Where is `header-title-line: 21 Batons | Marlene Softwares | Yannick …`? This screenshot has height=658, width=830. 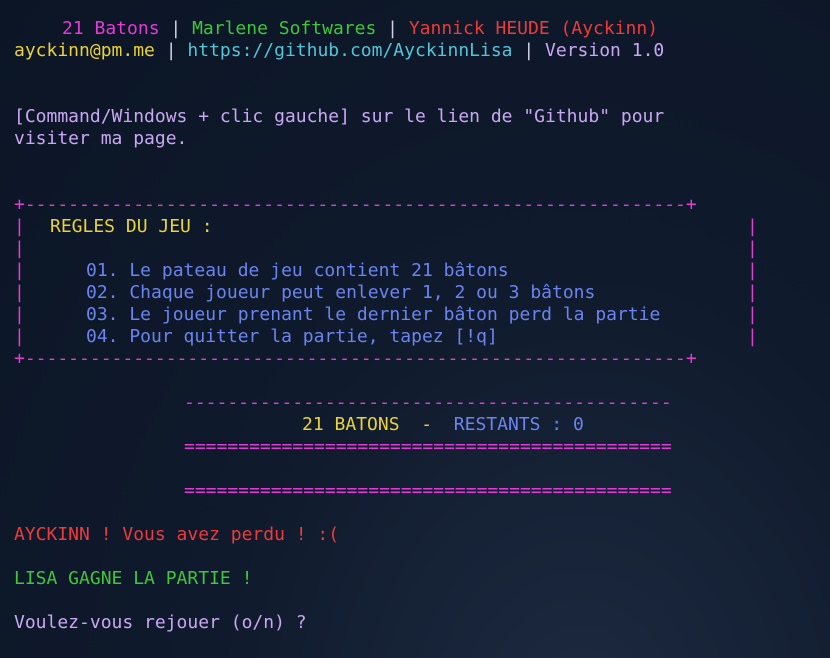
header-title-line: 21 Batons | Marlene Softwares | Yannick … is located at coordinates (360, 29).